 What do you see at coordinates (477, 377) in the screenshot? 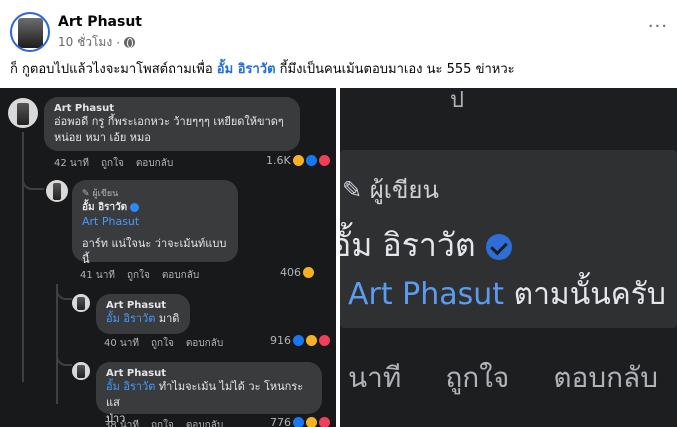
I see `zoom-like: ถูกใจ` at bounding box center [477, 377].